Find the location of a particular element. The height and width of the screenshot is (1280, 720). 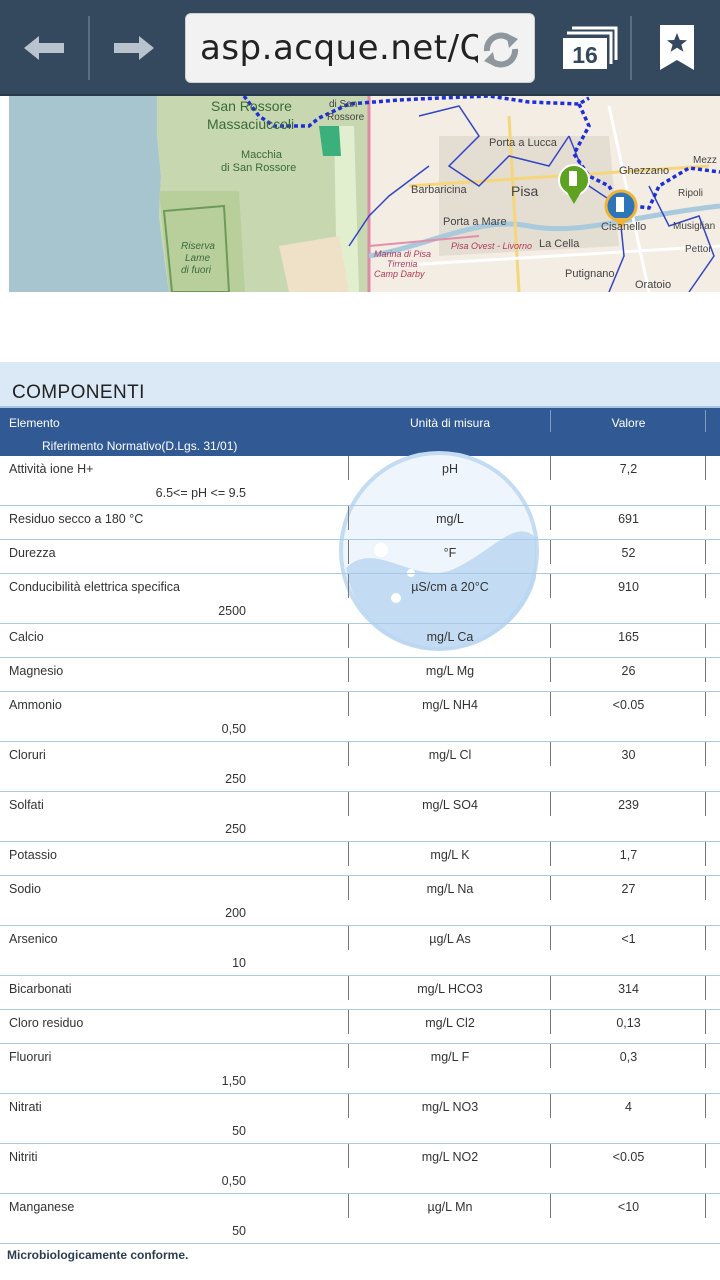

header-norm: Riferimento Normativo(D.Lgs. 31/01) is located at coordinates (140, 446).